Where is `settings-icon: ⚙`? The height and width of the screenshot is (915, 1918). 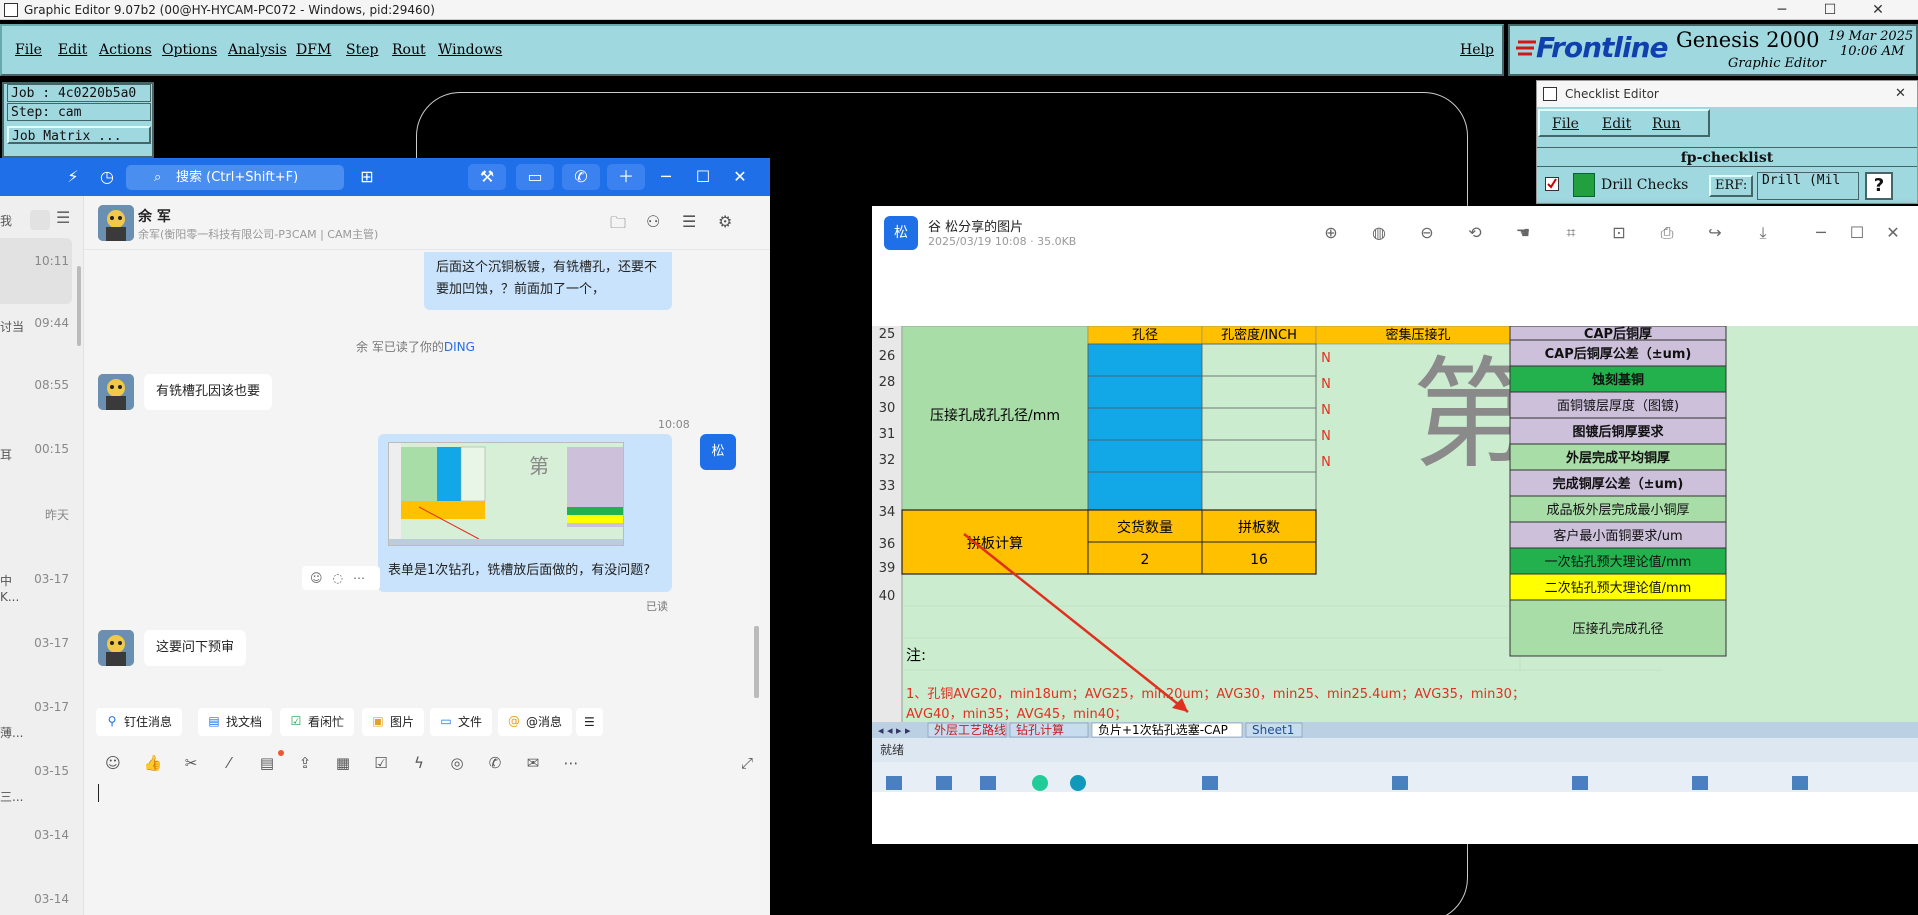 settings-icon: ⚙ is located at coordinates (725, 221).